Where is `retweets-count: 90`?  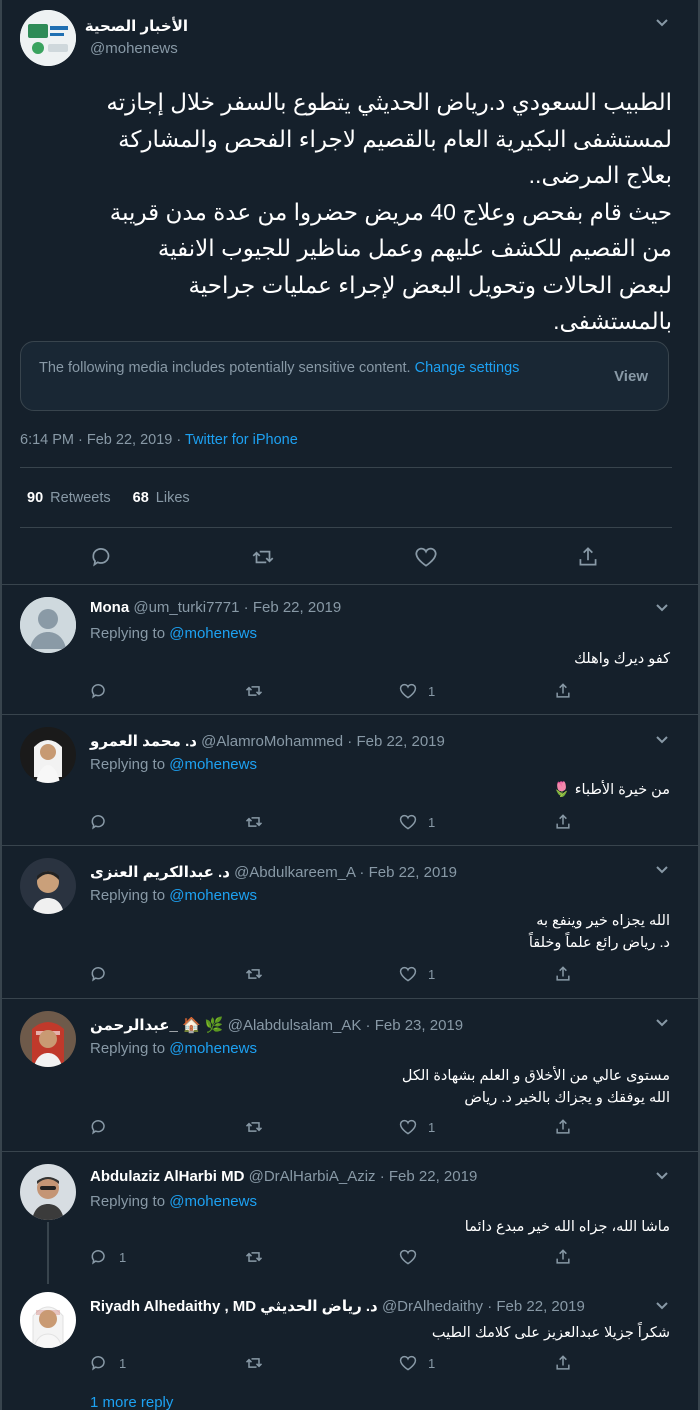 retweets-count: 90 is located at coordinates (35, 498).